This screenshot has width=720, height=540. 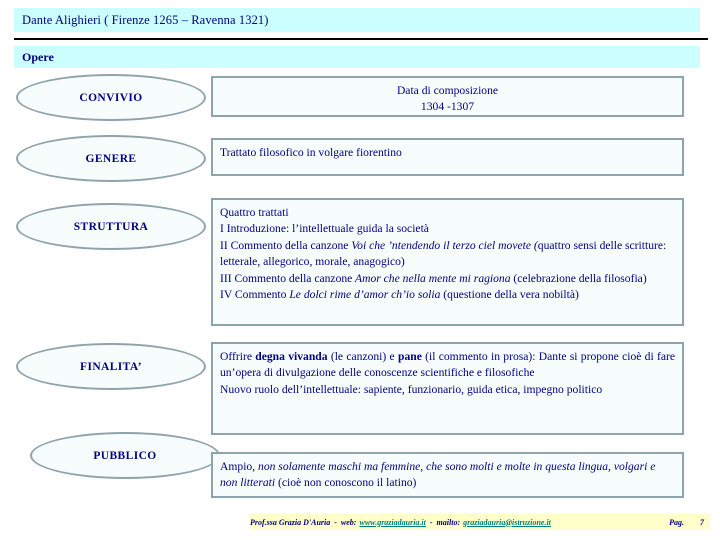 I want to click on oval-finalita: FINALITA’, so click(x=111, y=366).